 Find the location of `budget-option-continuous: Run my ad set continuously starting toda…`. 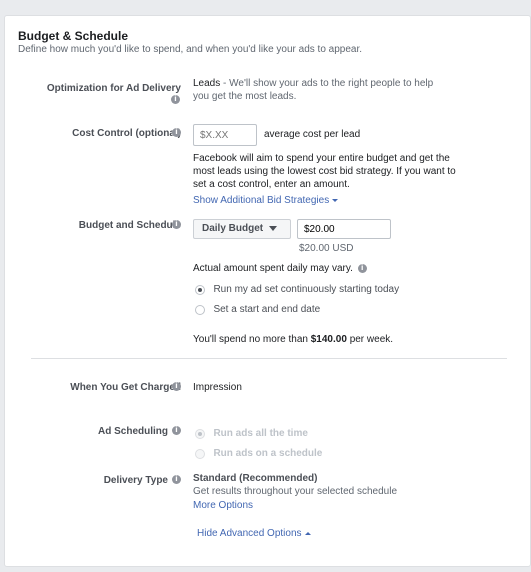

budget-option-continuous: Run my ad set continuously starting toda… is located at coordinates (297, 290).